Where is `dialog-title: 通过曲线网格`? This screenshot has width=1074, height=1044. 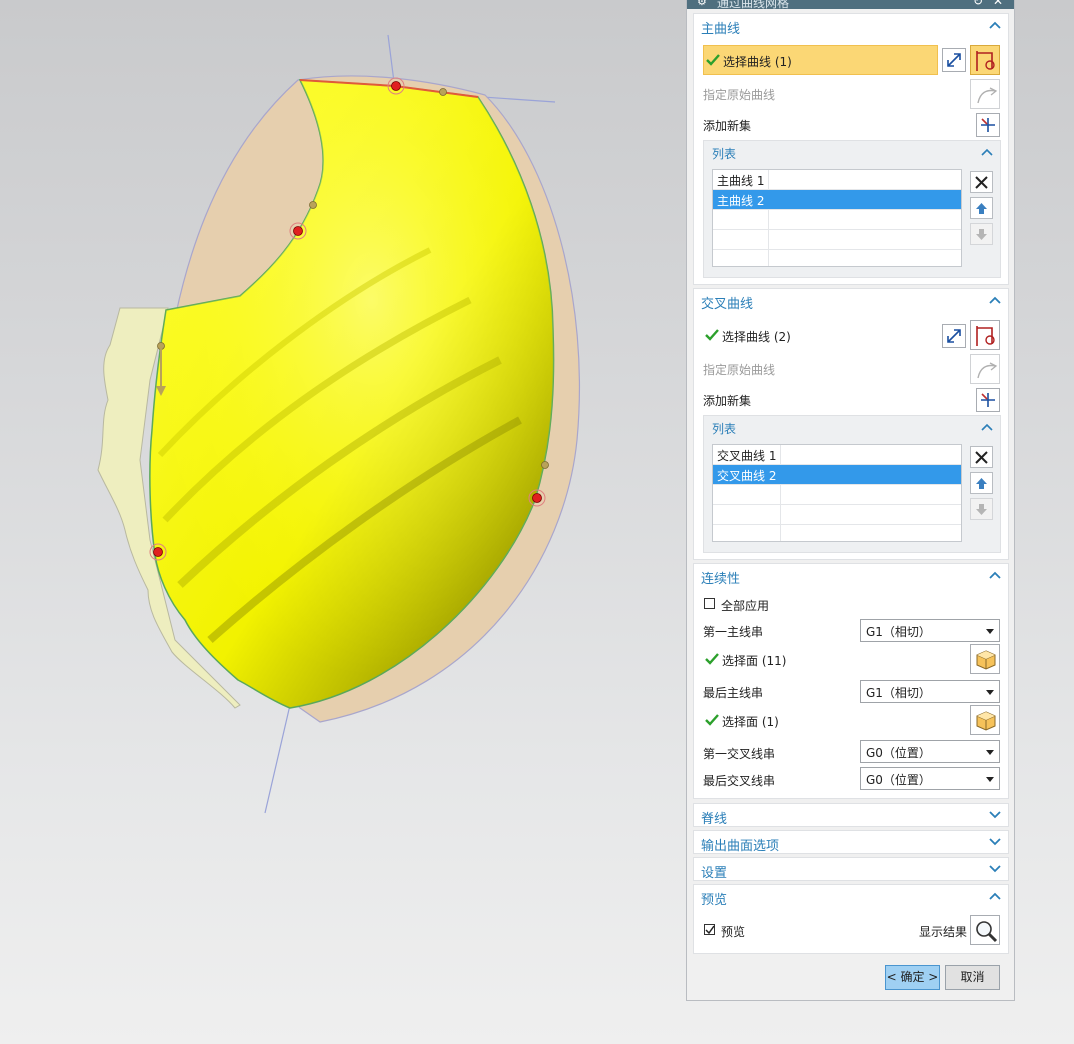 dialog-title: 通过曲线网格 is located at coordinates (753, 4).